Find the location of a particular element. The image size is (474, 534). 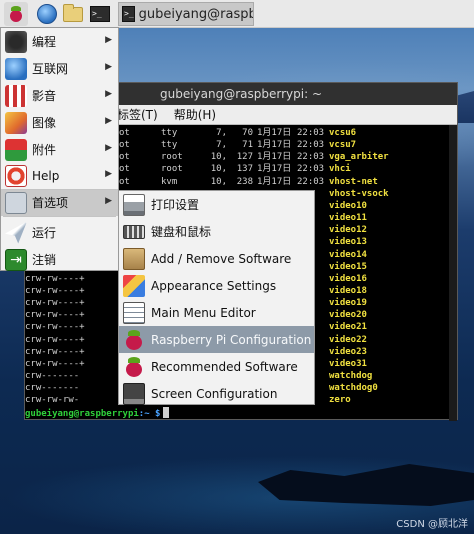

submenu-item-main-menu-editor: Main Menu Editor is located at coordinates (216, 312).